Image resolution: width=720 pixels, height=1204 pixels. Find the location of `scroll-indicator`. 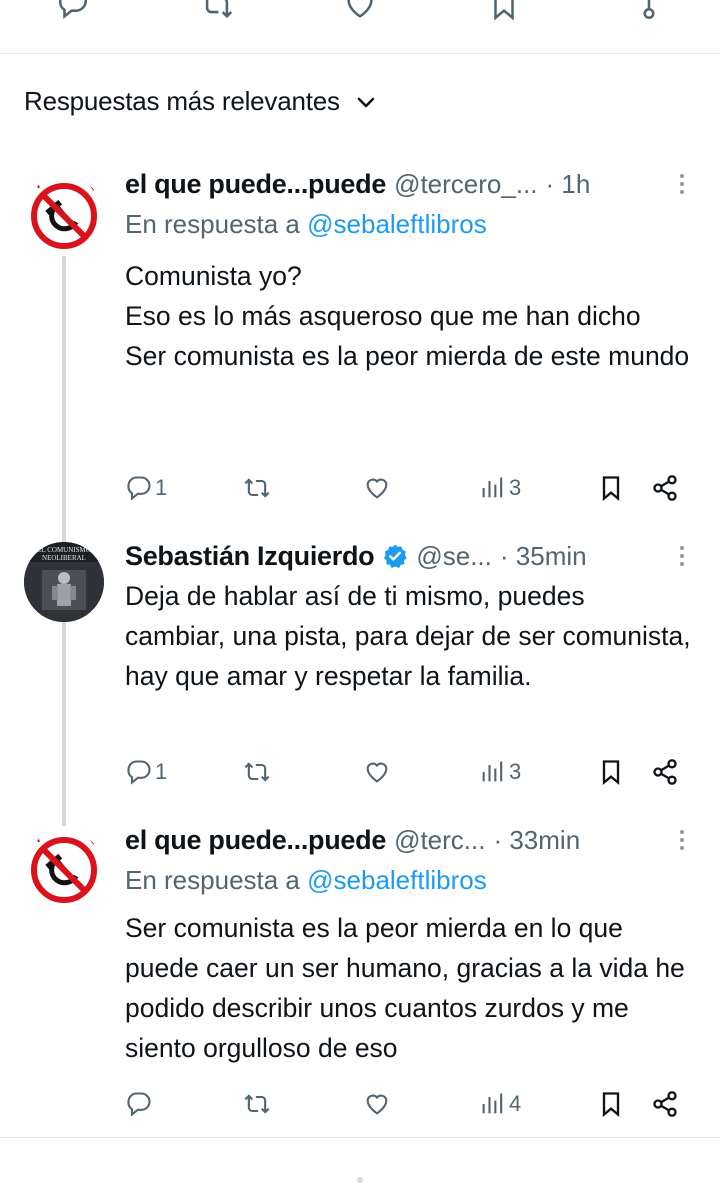

scroll-indicator is located at coordinates (360, 1180).